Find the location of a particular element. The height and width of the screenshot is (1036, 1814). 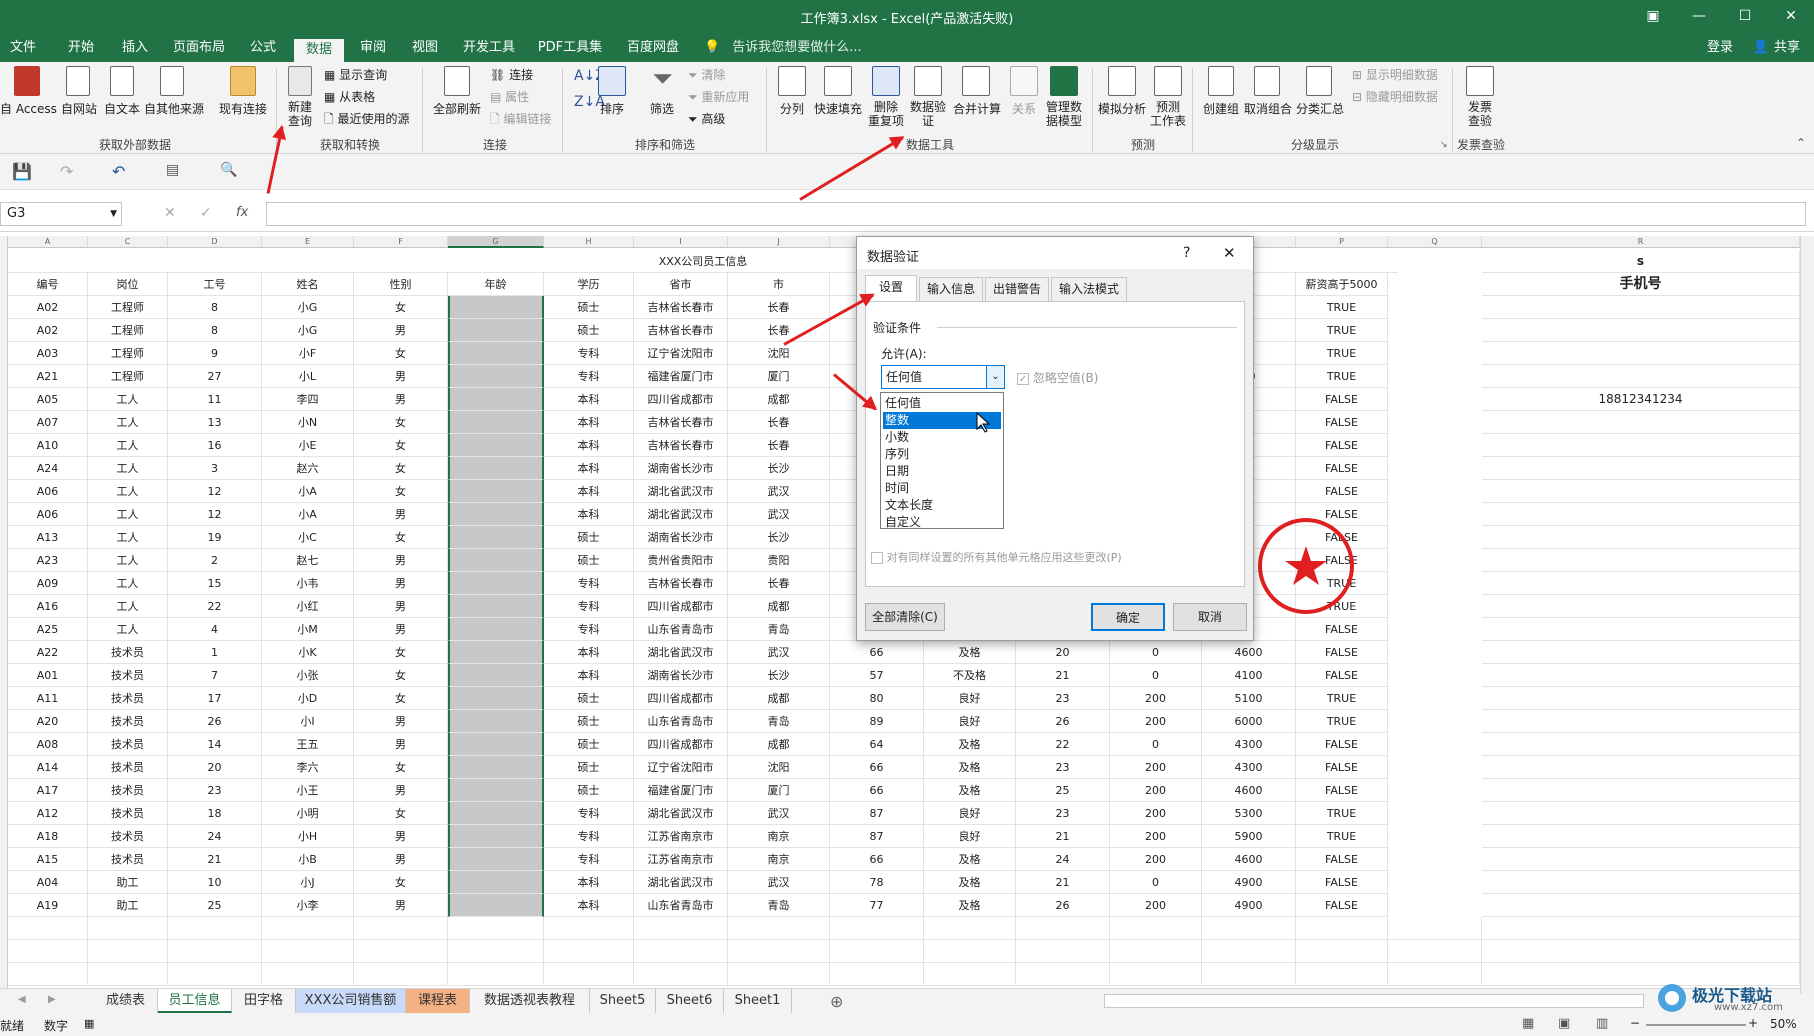

maximize-button: ☐ is located at coordinates (1745, 16).